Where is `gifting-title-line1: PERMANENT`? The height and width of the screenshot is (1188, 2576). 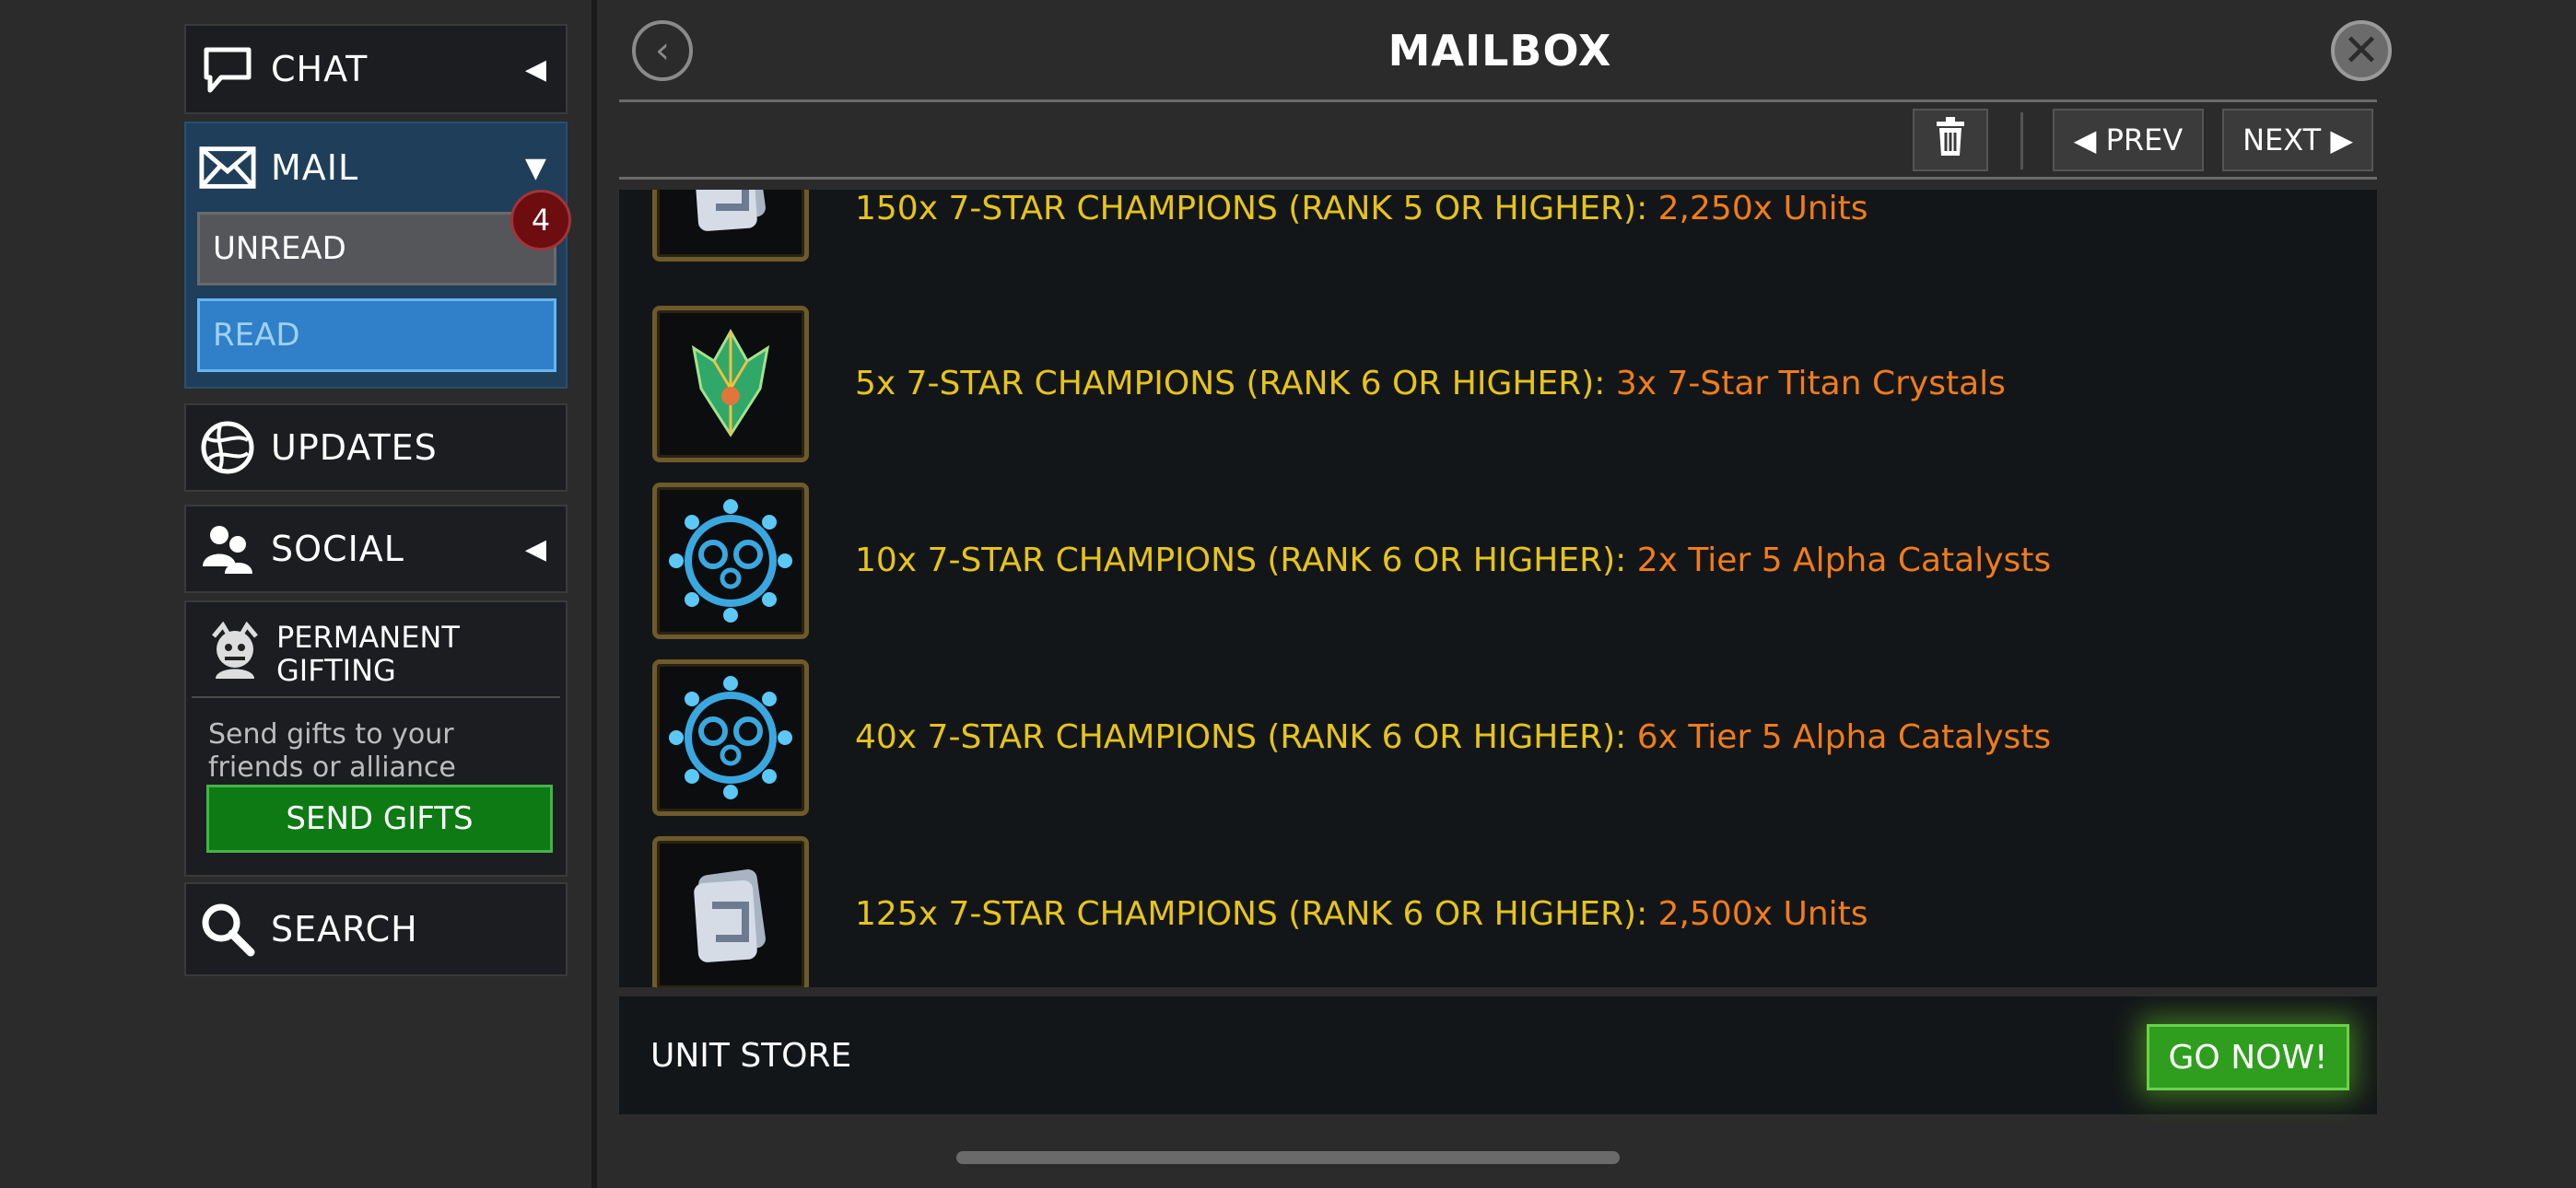
gifting-title-line1: PERMANENT is located at coordinates (368, 637).